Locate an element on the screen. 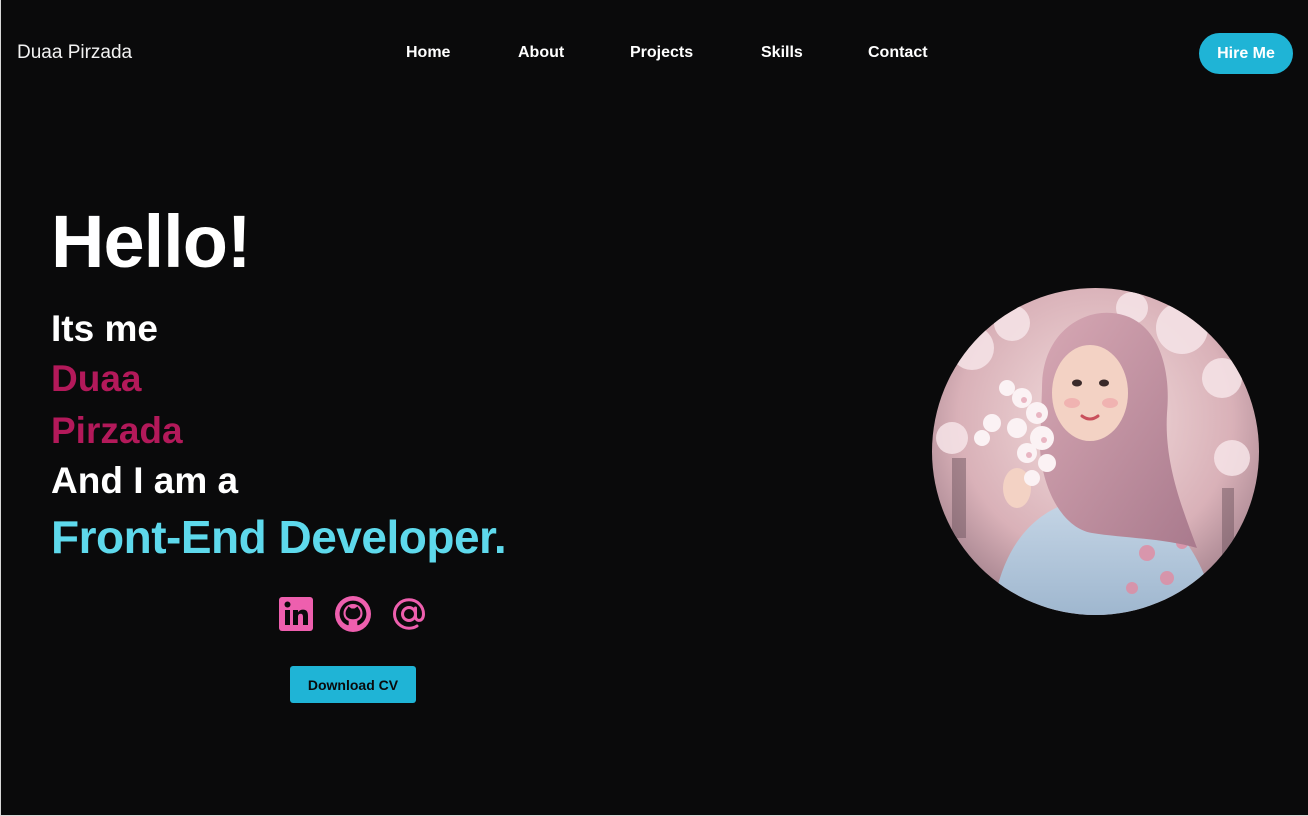  hero-first-name: Duaa is located at coordinates (96, 378).